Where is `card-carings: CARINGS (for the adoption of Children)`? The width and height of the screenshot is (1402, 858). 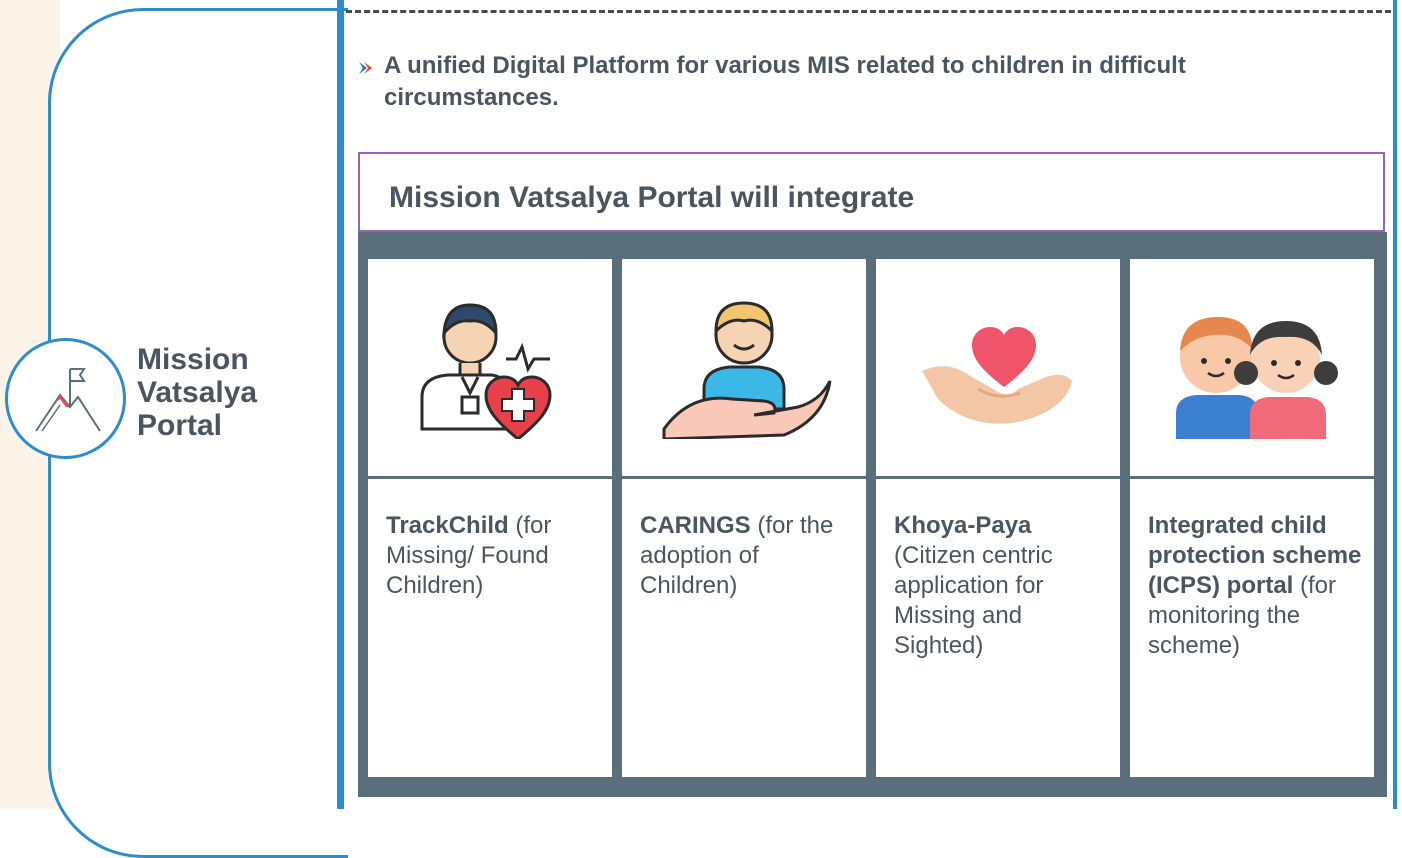
card-carings: CARINGS (for the adoption of Children) is located at coordinates (744, 518).